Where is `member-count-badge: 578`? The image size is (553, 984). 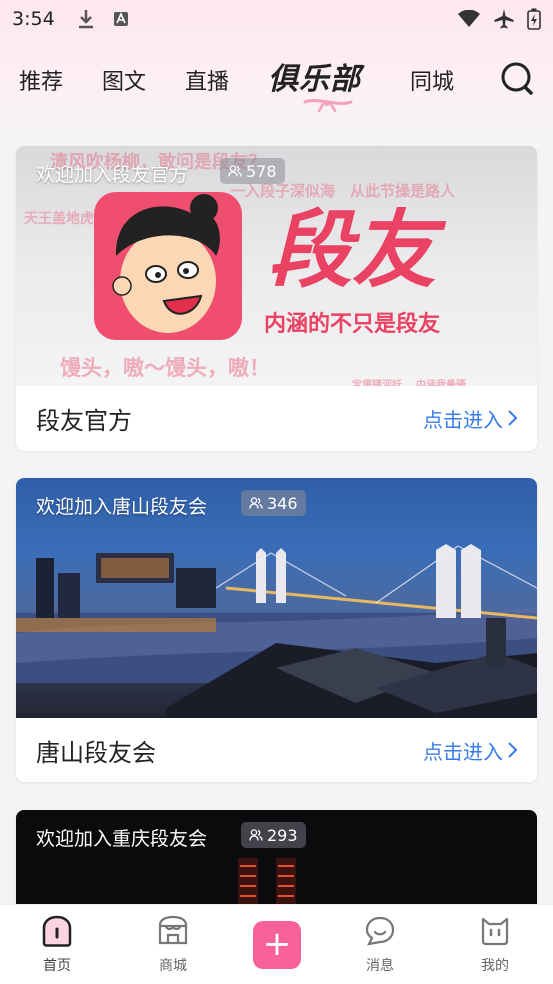 member-count-badge: 578 is located at coordinates (252, 171).